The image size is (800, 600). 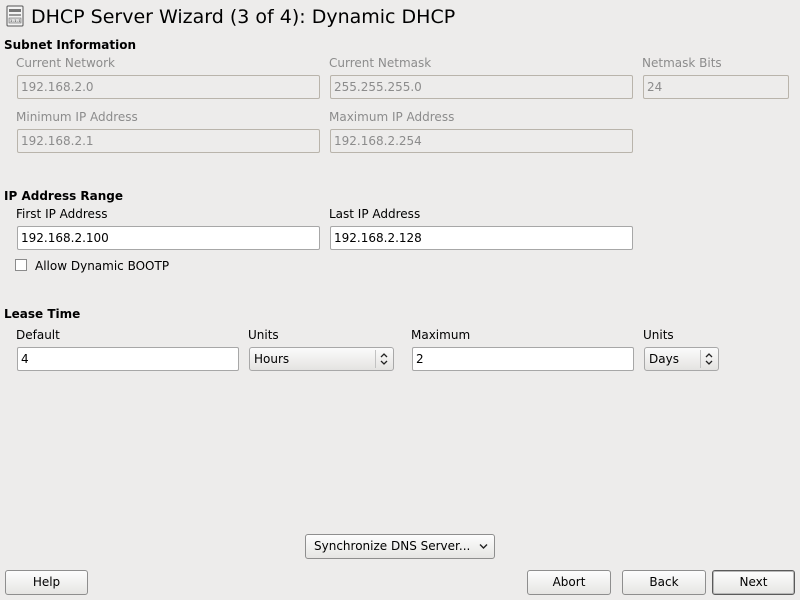 What do you see at coordinates (321, 359) in the screenshot?
I see `default-units-select: Hours` at bounding box center [321, 359].